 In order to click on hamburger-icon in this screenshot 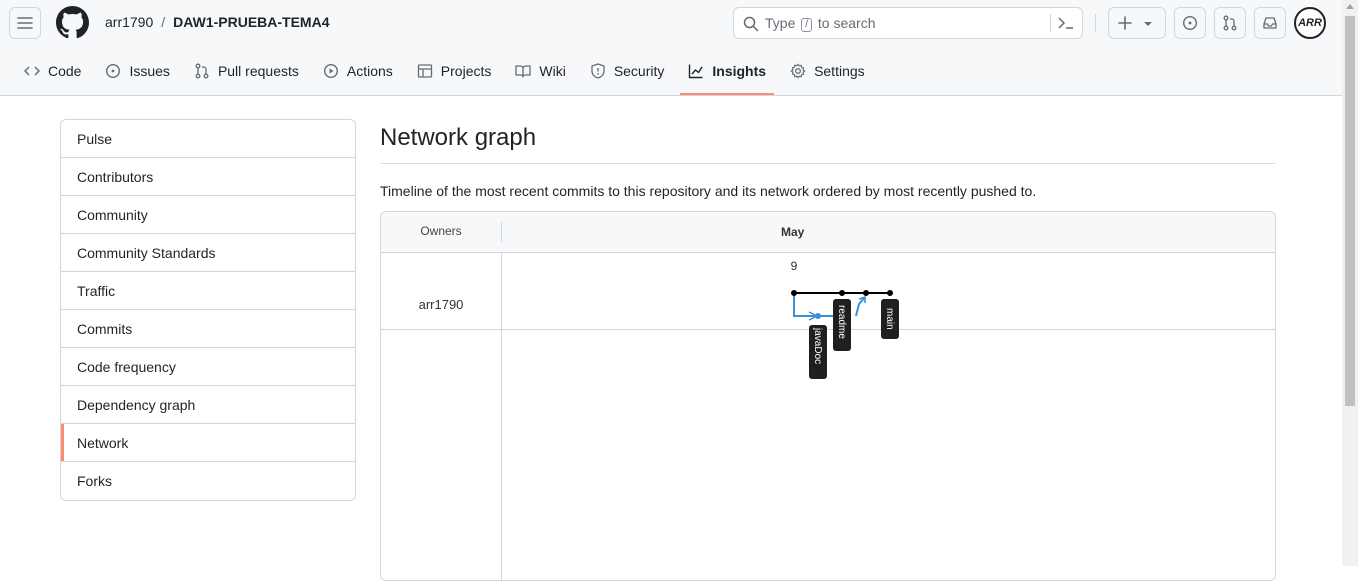, I will do `click(25, 23)`.